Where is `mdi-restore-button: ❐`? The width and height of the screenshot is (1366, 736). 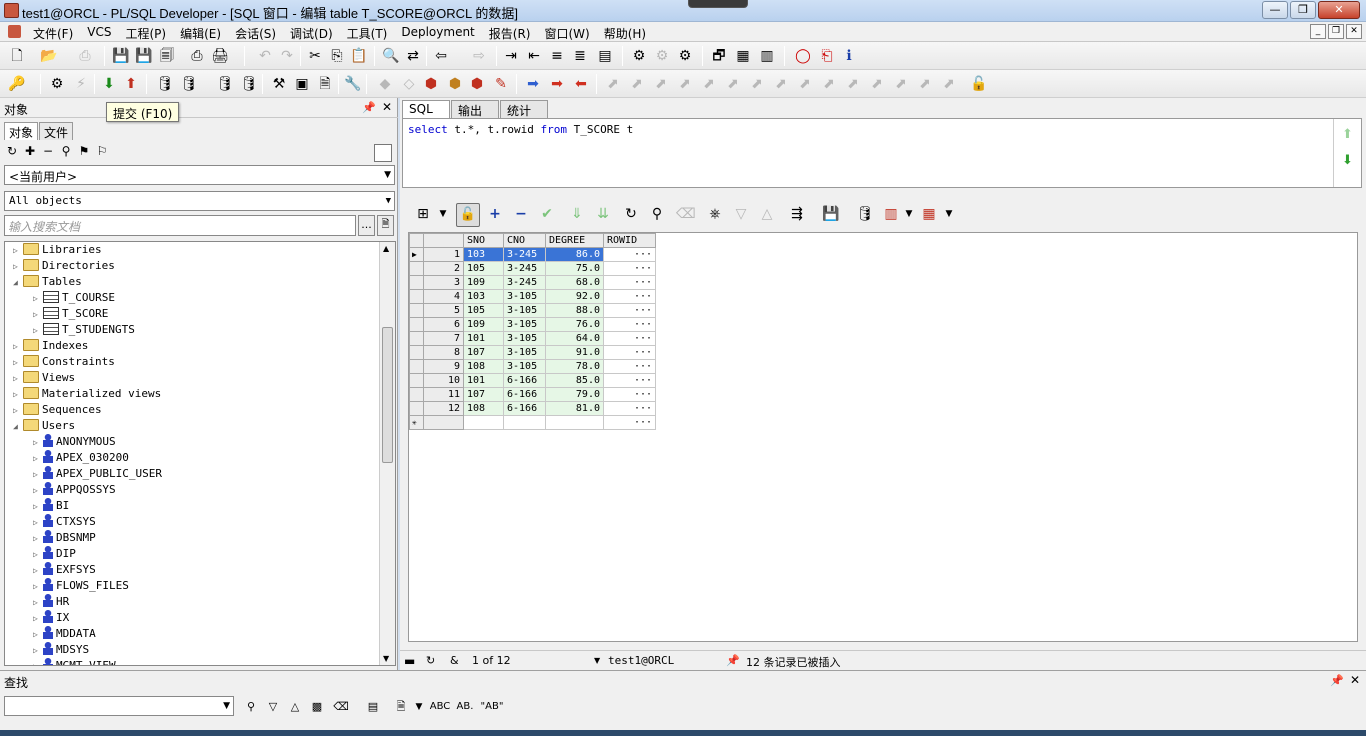 mdi-restore-button: ❐ is located at coordinates (1336, 31).